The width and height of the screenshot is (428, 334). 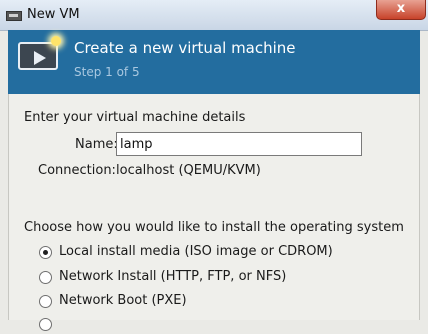 What do you see at coordinates (123, 300) in the screenshot?
I see `radio-label-network-boot: Network Boot (PXE)` at bounding box center [123, 300].